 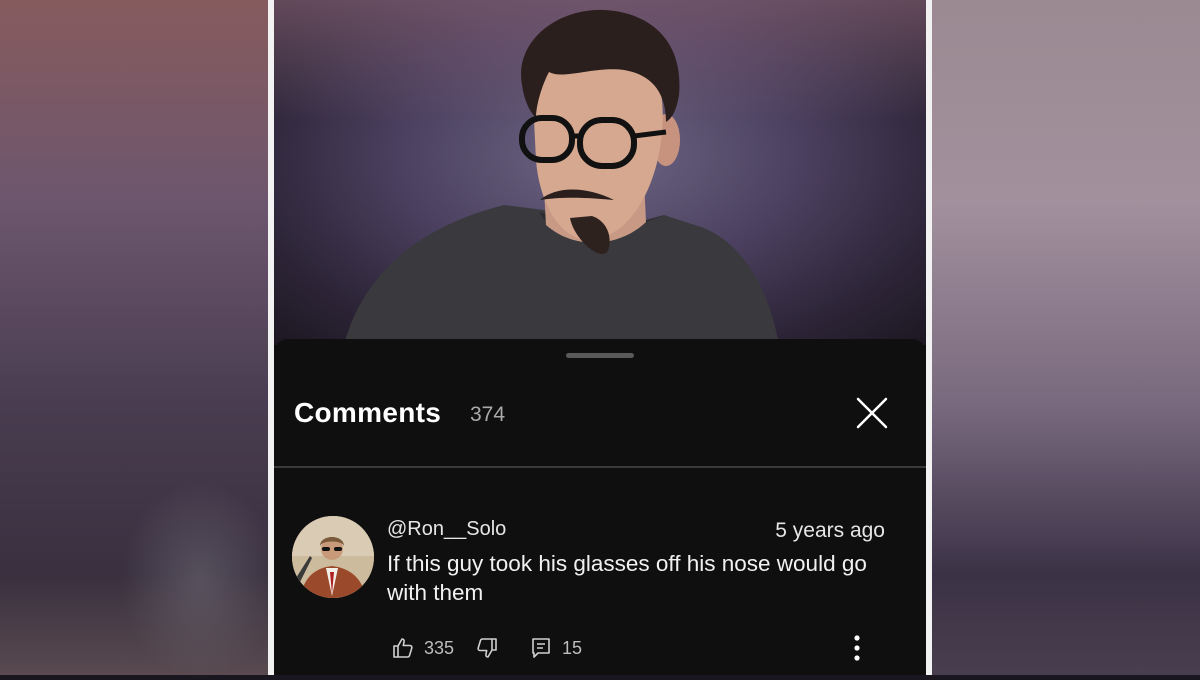 I want to click on comment-reply-icon, so click(x=541, y=648).